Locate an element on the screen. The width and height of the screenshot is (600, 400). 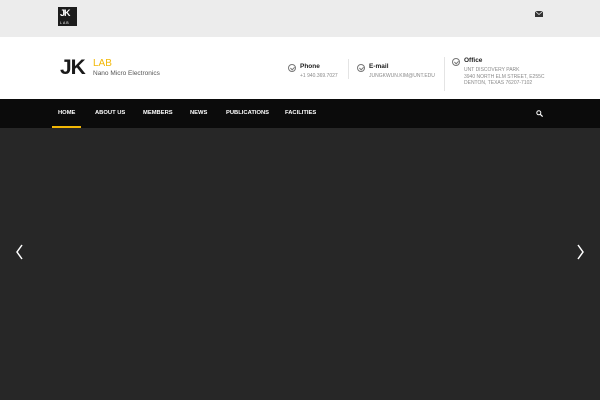
contact-office-title: Office is located at coordinates (473, 60).